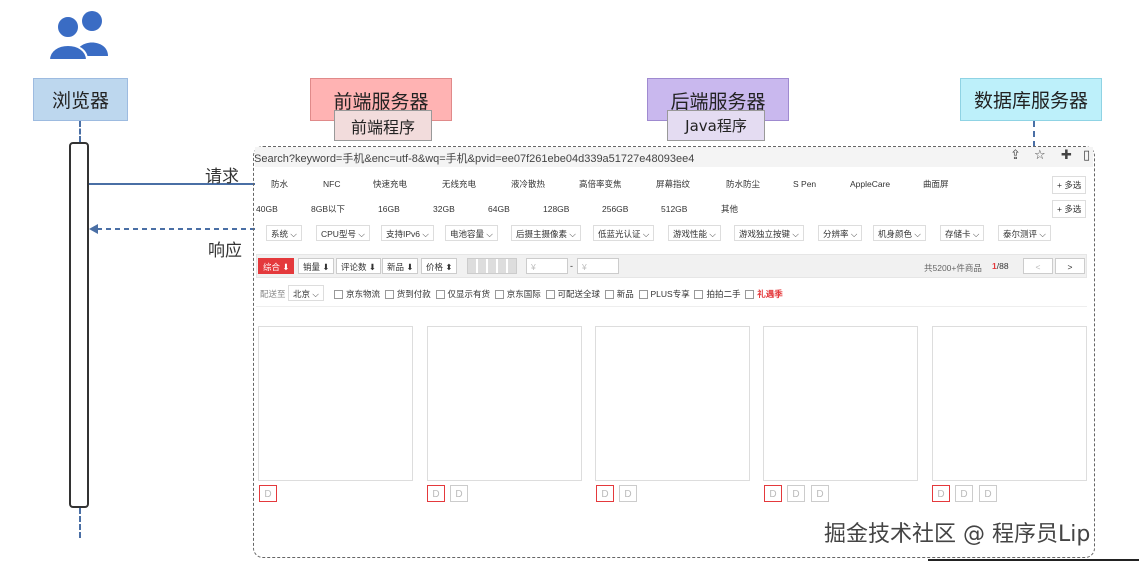 The height and width of the screenshot is (563, 1139). What do you see at coordinates (600, 184) in the screenshot?
I see `filter-option: 高倍率变焦` at bounding box center [600, 184].